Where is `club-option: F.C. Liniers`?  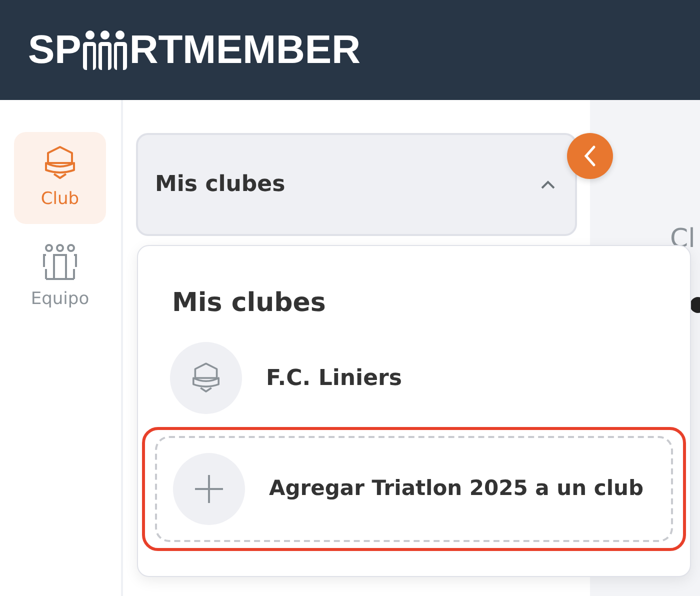 club-option: F.C. Liniers is located at coordinates (414, 378).